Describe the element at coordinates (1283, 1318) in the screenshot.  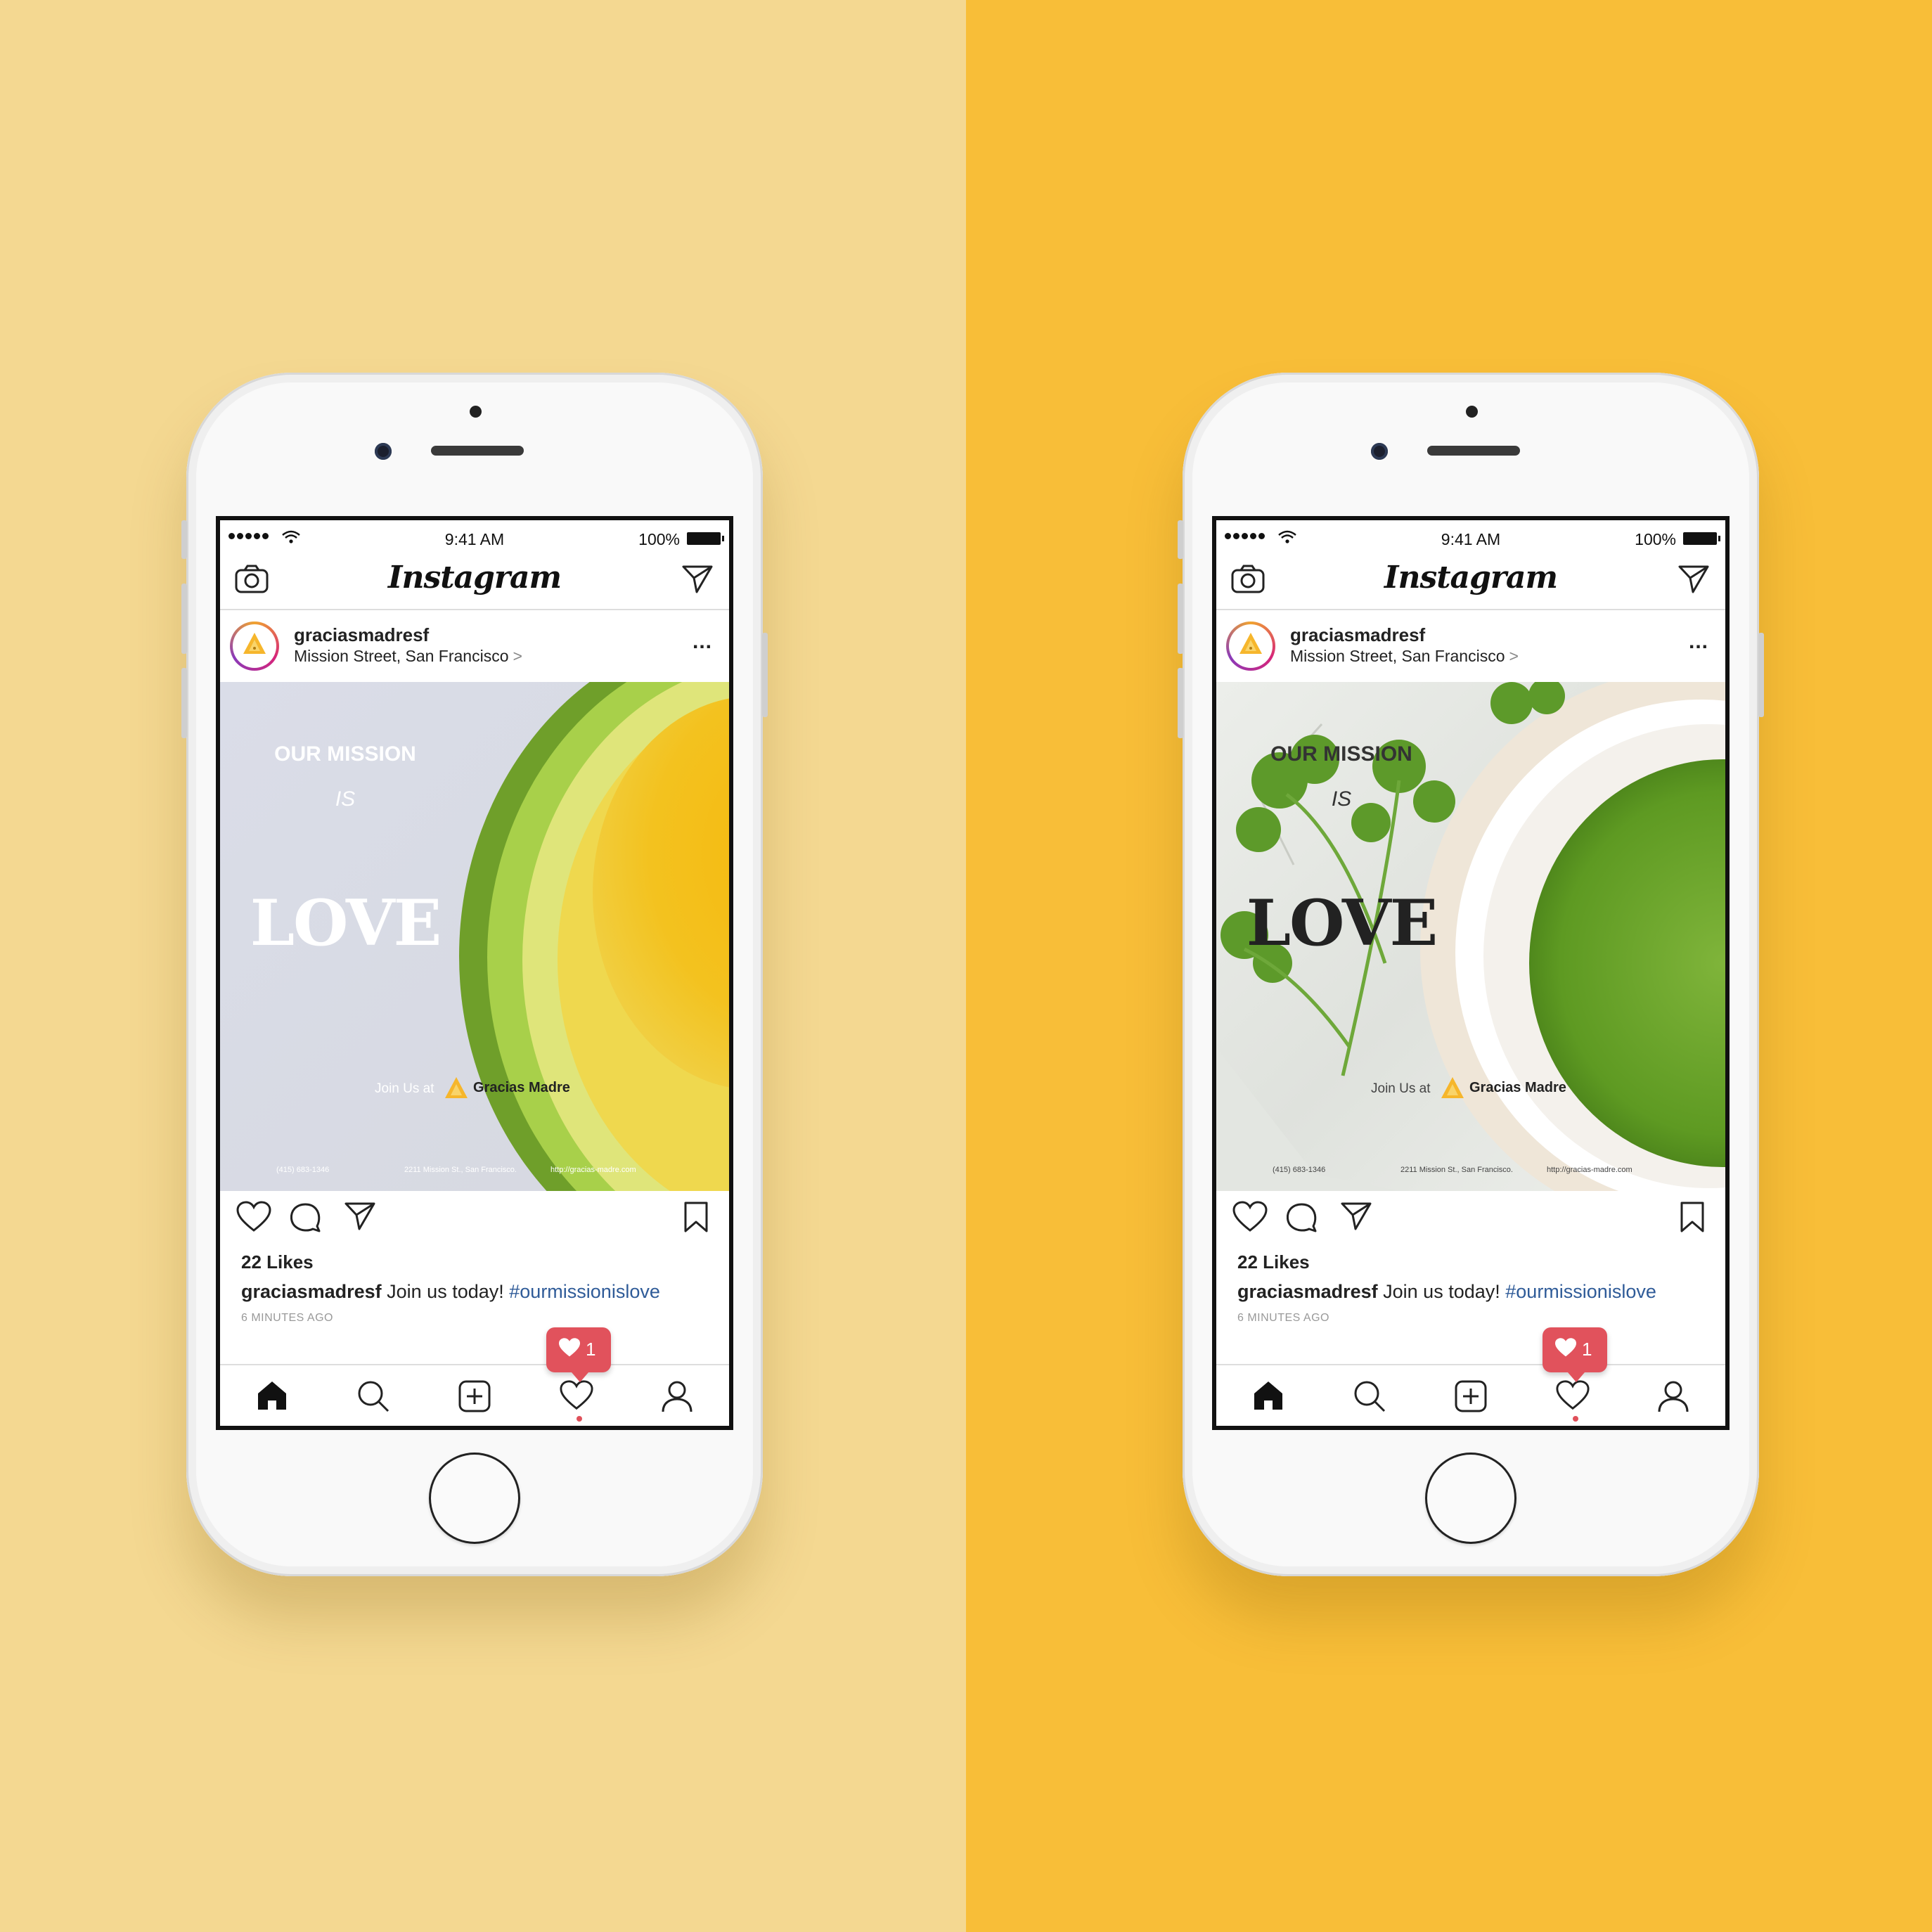
I see `post-timestamp: 6 MINUTES AGO` at that location.